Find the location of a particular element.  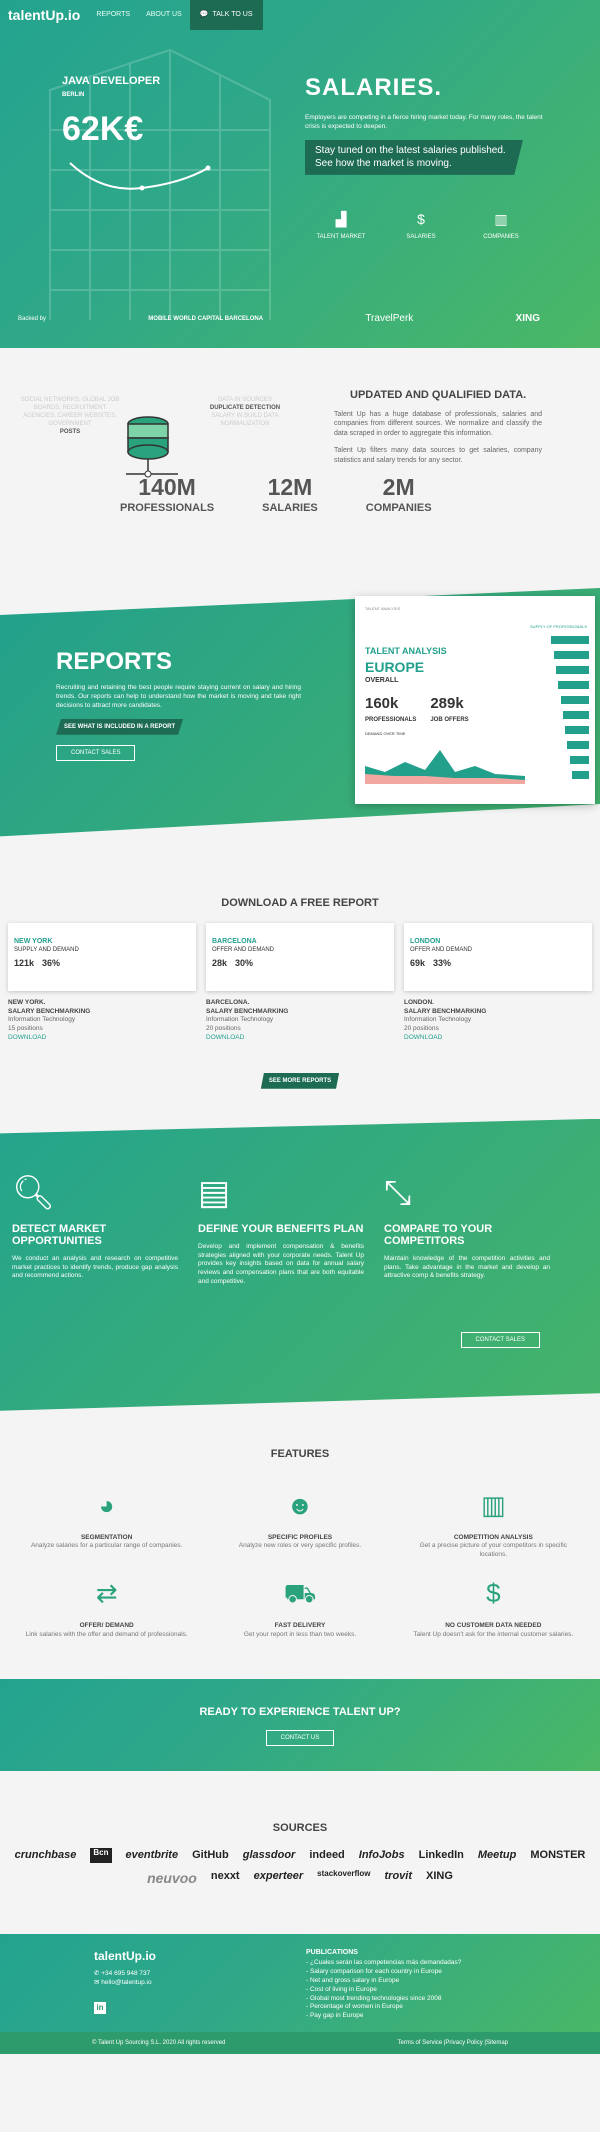

pie-chart-icon: ◕ is located at coordinates (106, 1505).